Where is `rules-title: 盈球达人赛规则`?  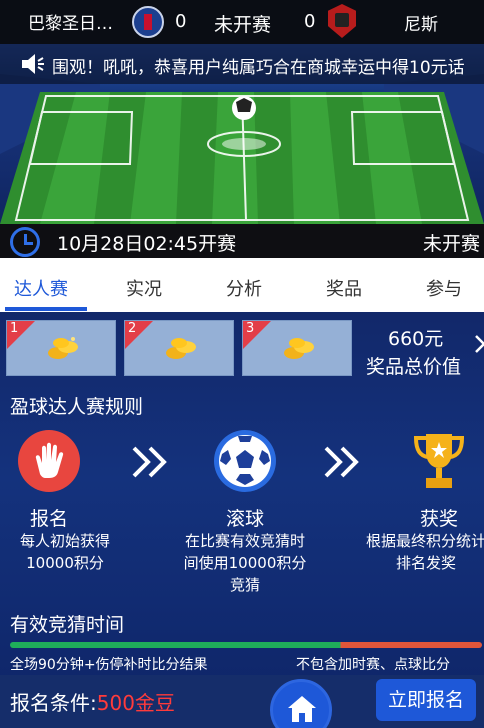
rules-title: 盈球达人赛规则 is located at coordinates (77, 407).